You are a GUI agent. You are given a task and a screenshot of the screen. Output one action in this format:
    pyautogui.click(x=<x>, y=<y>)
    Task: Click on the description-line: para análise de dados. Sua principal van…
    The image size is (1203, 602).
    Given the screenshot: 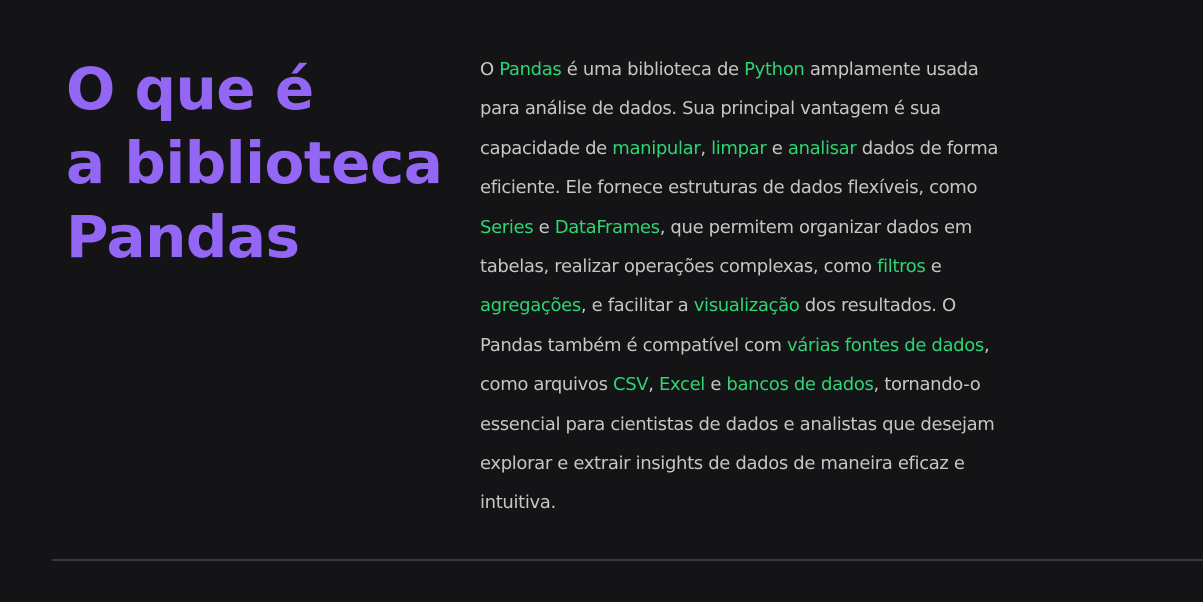 What is the action you would take?
    pyautogui.click(x=780, y=108)
    